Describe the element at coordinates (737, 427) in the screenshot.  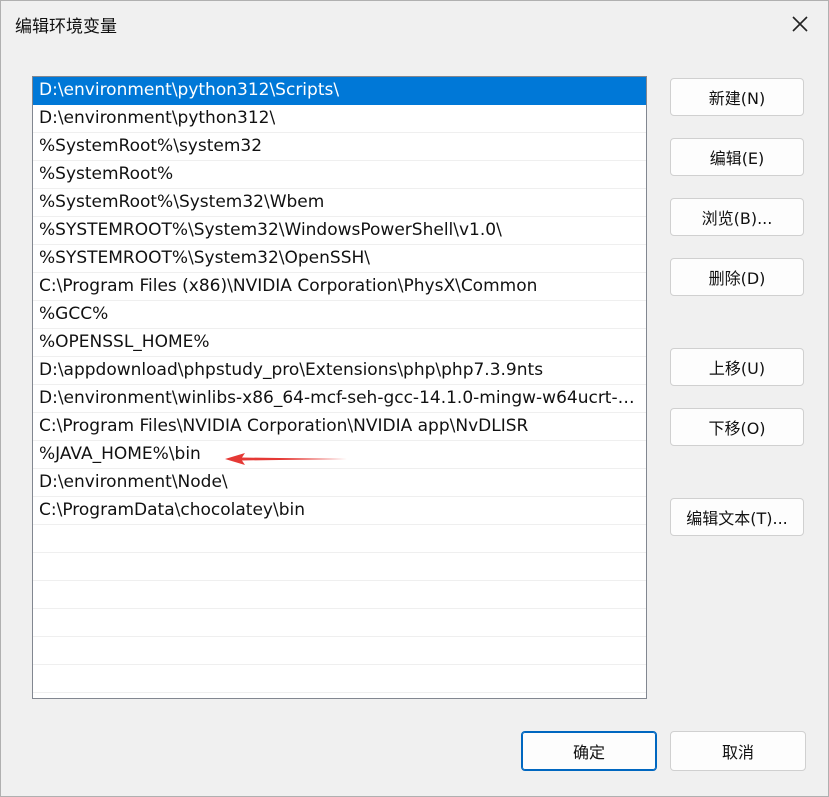
I see `move-down-button: 下移(O)` at that location.